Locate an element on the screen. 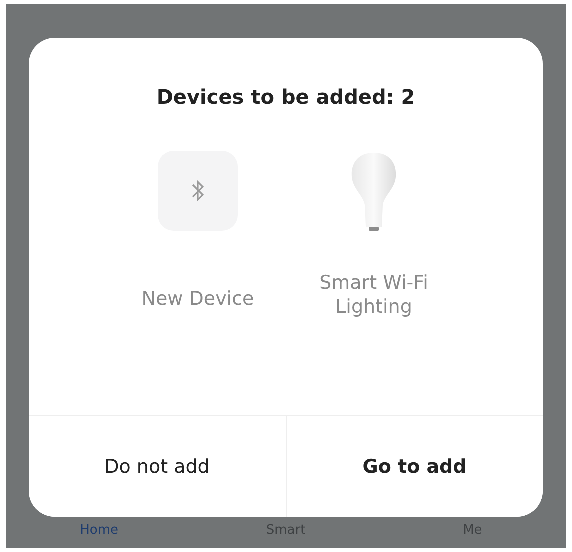 This screenshot has height=552, width=572. device-name: New Device is located at coordinates (198, 299).